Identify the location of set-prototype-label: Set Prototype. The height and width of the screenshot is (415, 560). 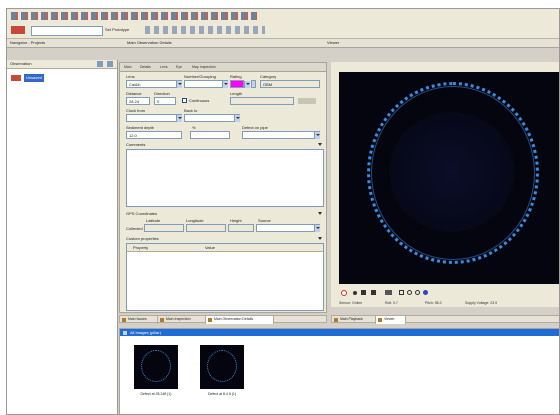
(117, 30).